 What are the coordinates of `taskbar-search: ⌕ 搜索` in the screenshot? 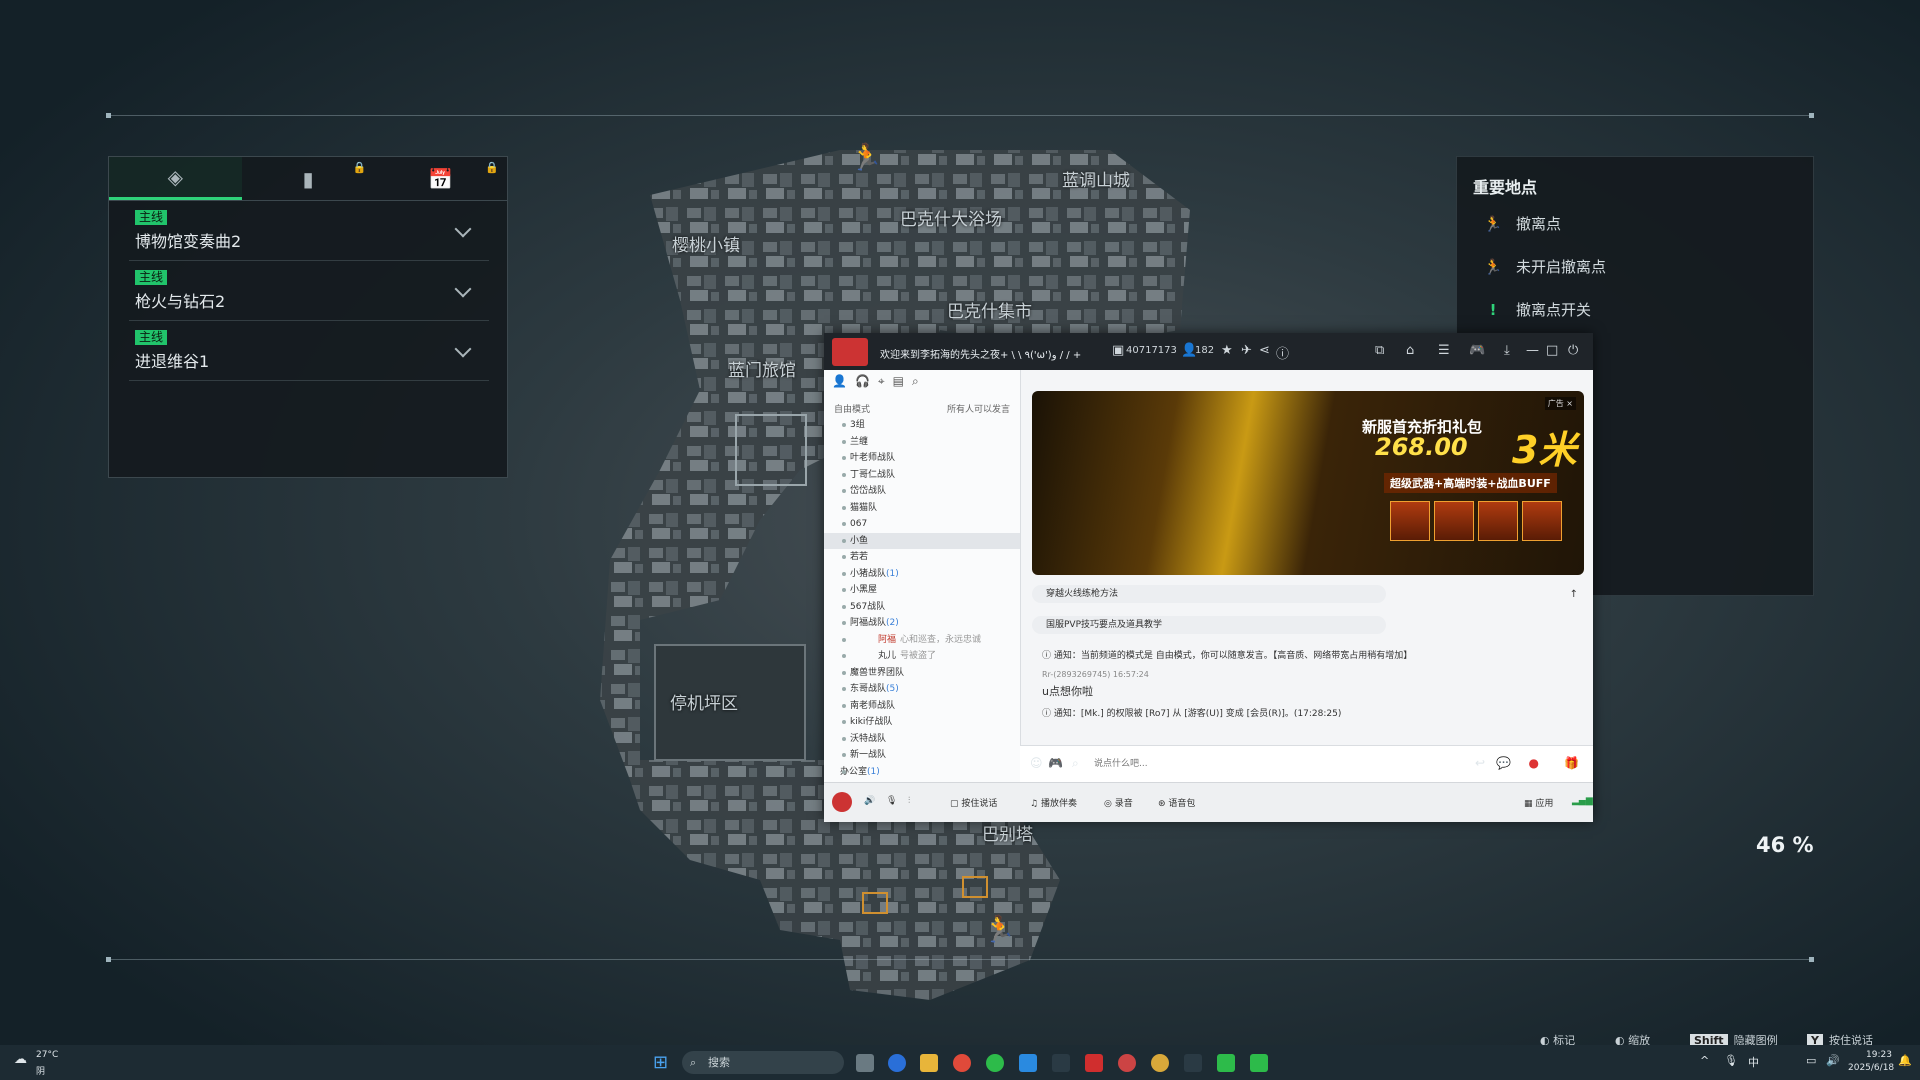 It's located at (763, 1062).